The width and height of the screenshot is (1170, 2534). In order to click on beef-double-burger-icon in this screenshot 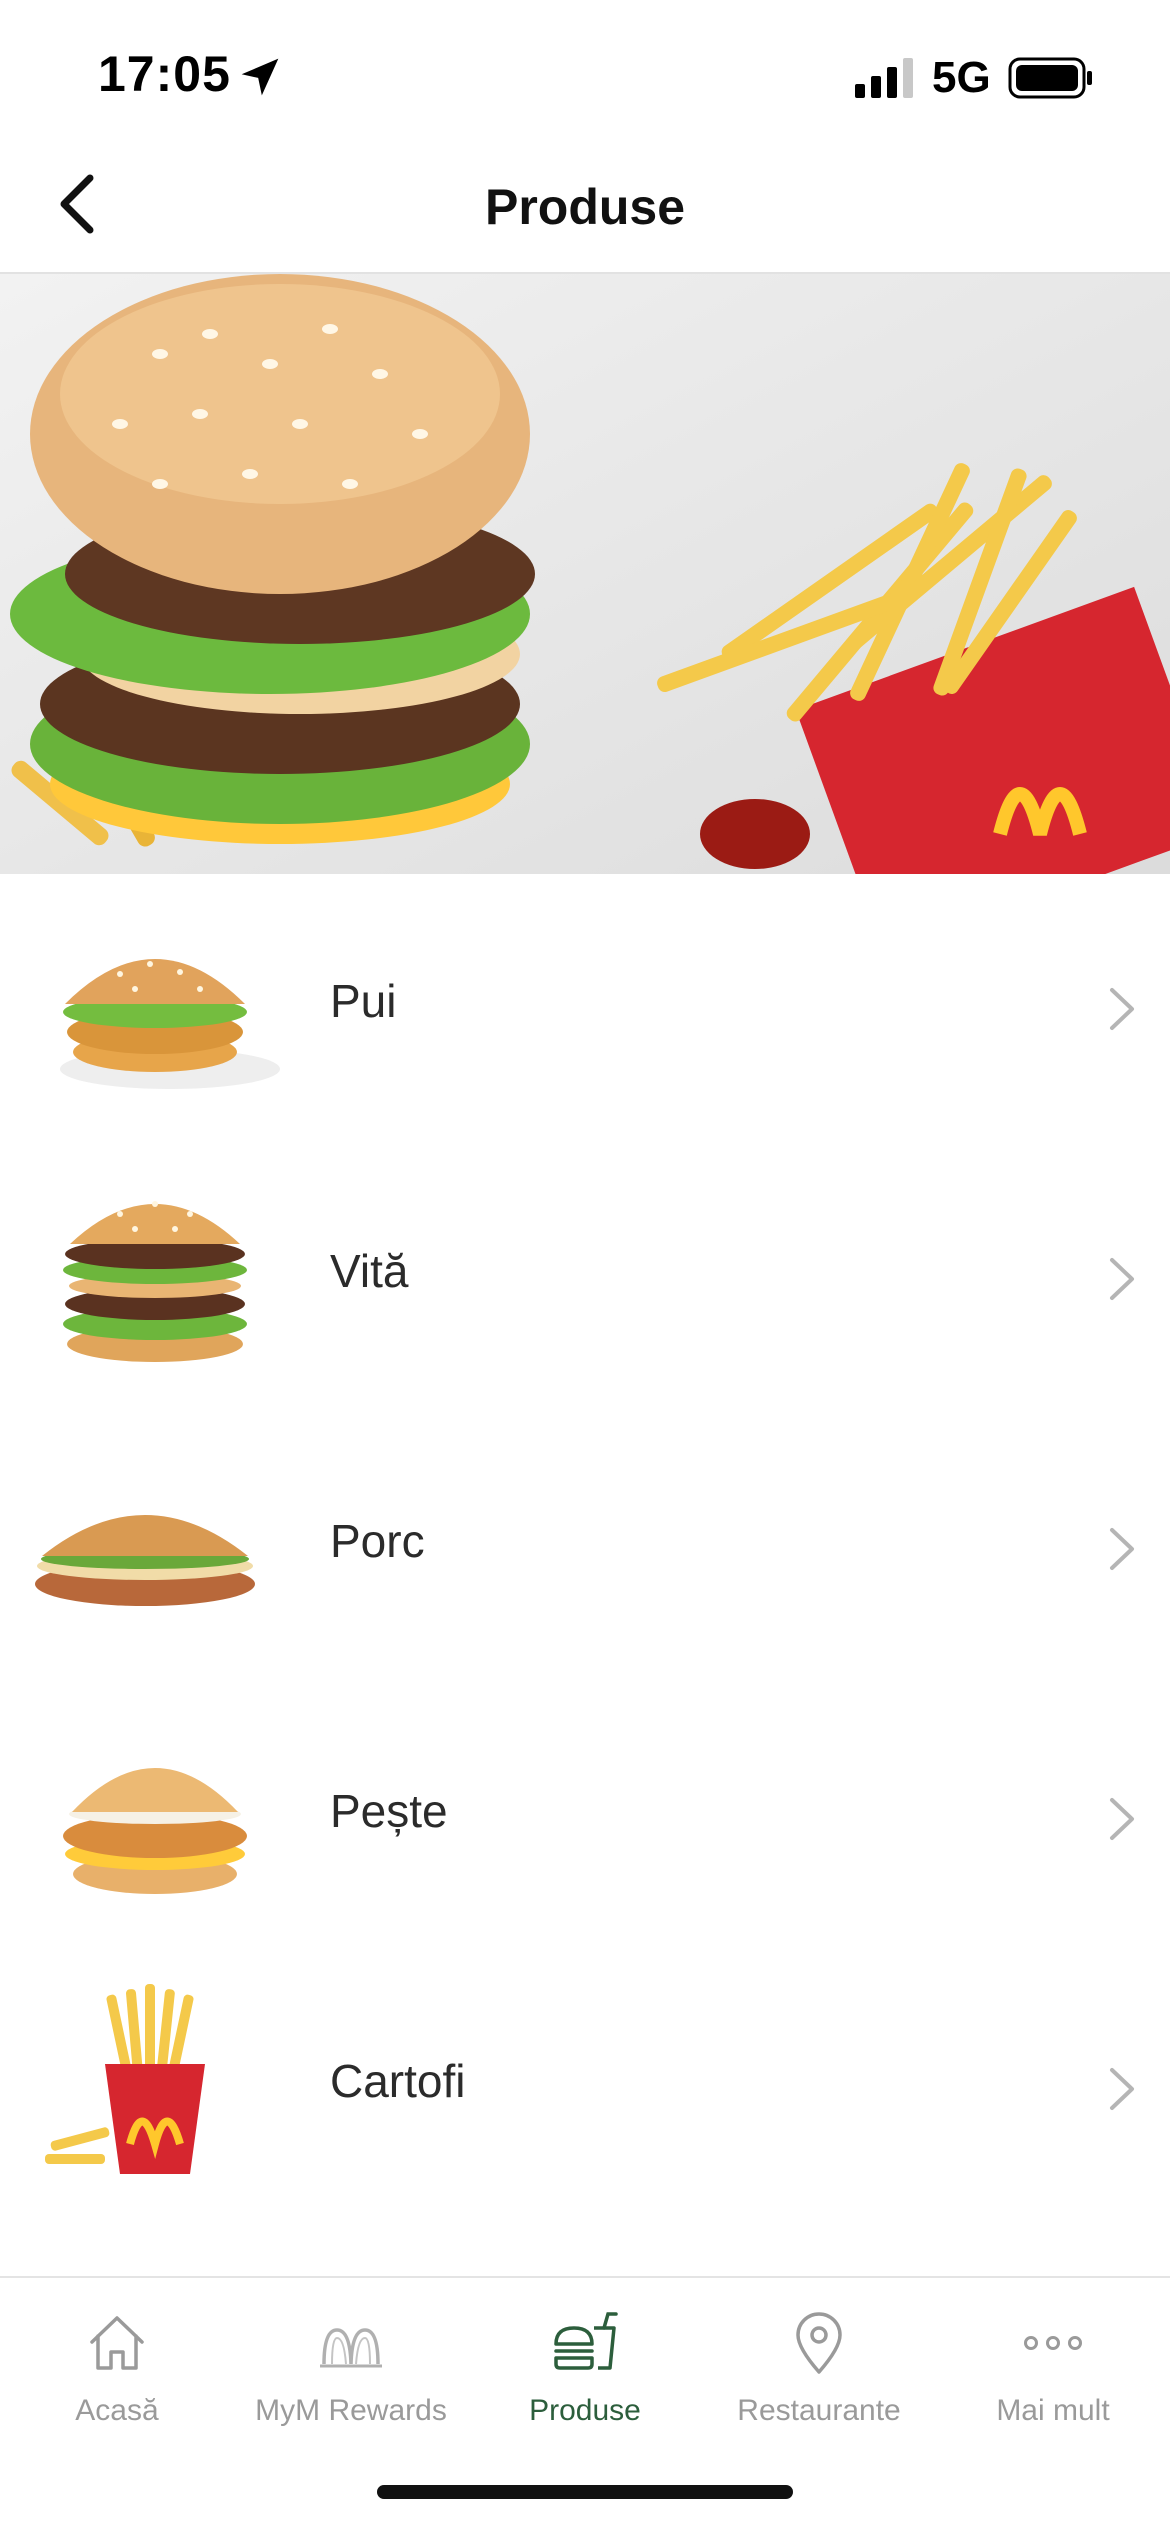, I will do `click(155, 1281)`.